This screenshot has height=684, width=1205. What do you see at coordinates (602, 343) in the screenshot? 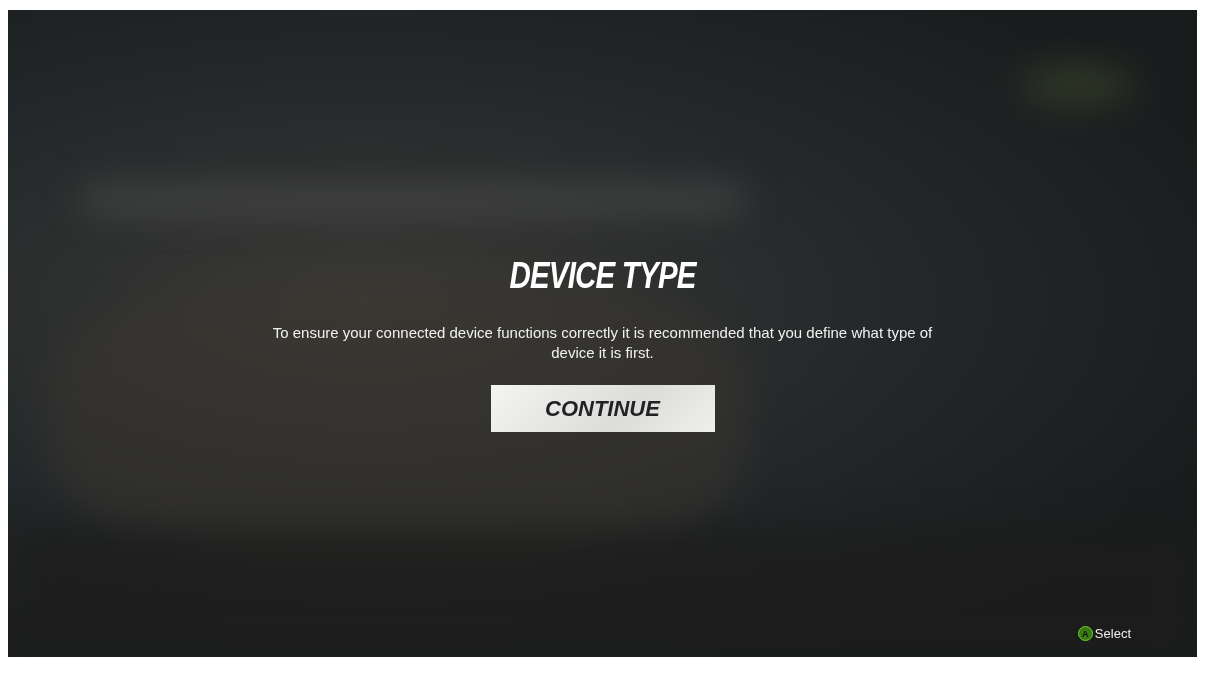
I see `dialog-message: To ensure your connected device functions correctly it is recommended that you define what type of device it is first.` at bounding box center [602, 343].